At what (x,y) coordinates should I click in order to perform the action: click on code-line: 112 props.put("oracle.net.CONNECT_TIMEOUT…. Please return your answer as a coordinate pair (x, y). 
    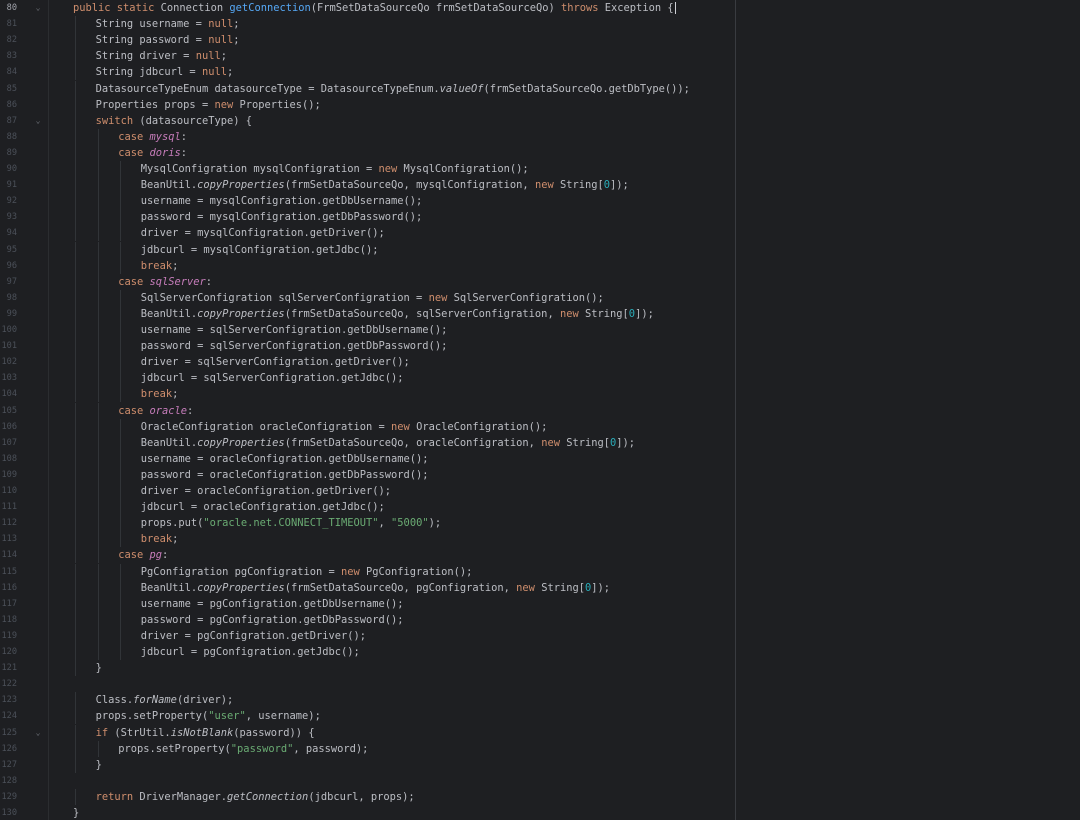
    Looking at the image, I should click on (540, 523).